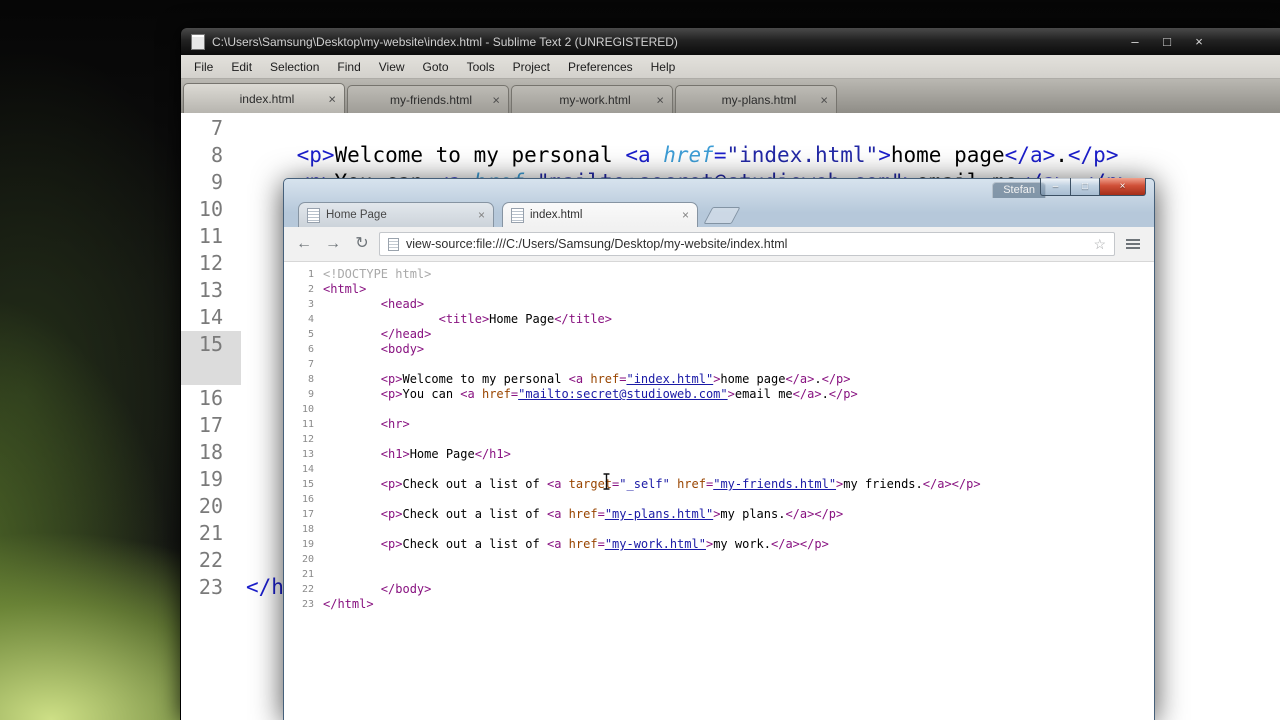  I want to click on new-tab-button, so click(722, 215).